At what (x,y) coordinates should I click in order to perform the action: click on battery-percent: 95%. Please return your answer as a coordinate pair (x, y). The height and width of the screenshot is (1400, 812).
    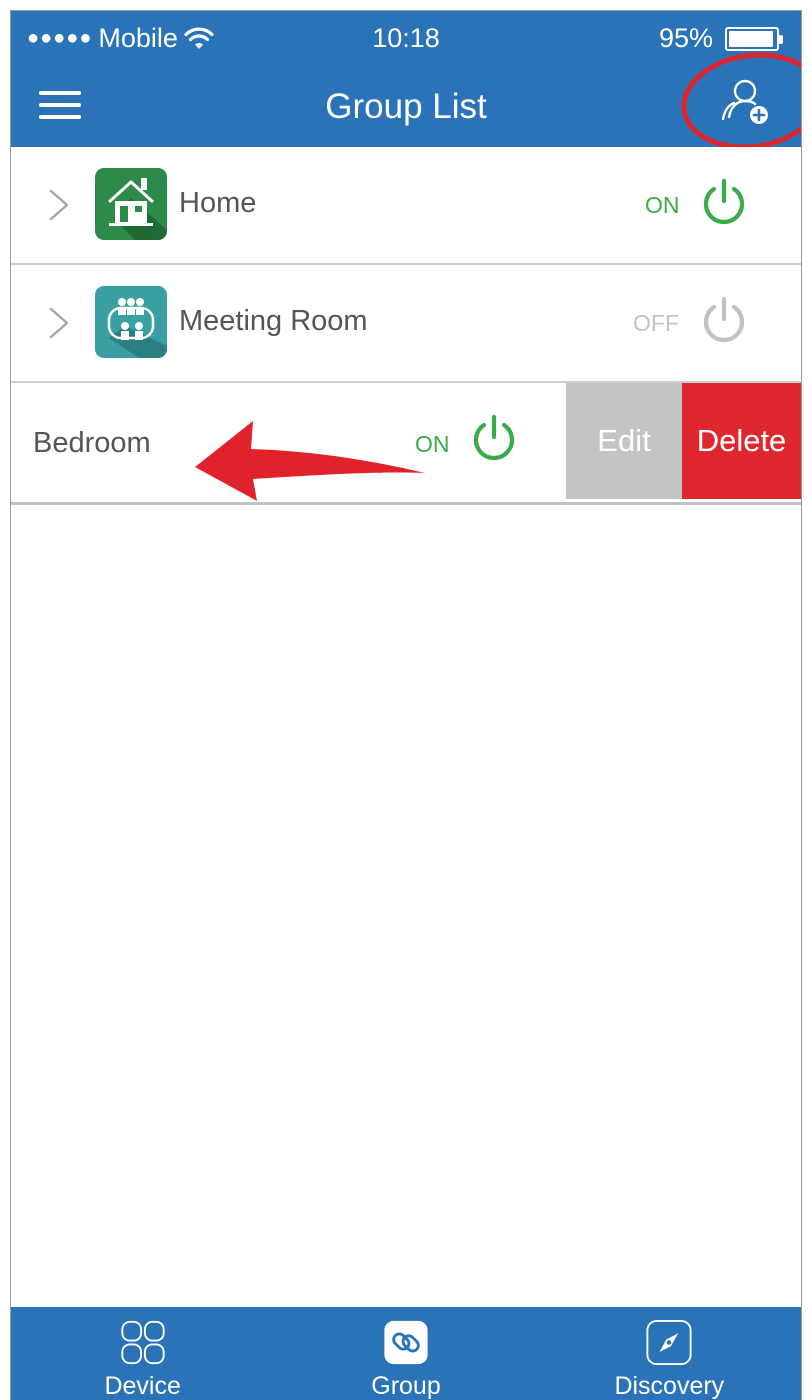
    Looking at the image, I should click on (685, 38).